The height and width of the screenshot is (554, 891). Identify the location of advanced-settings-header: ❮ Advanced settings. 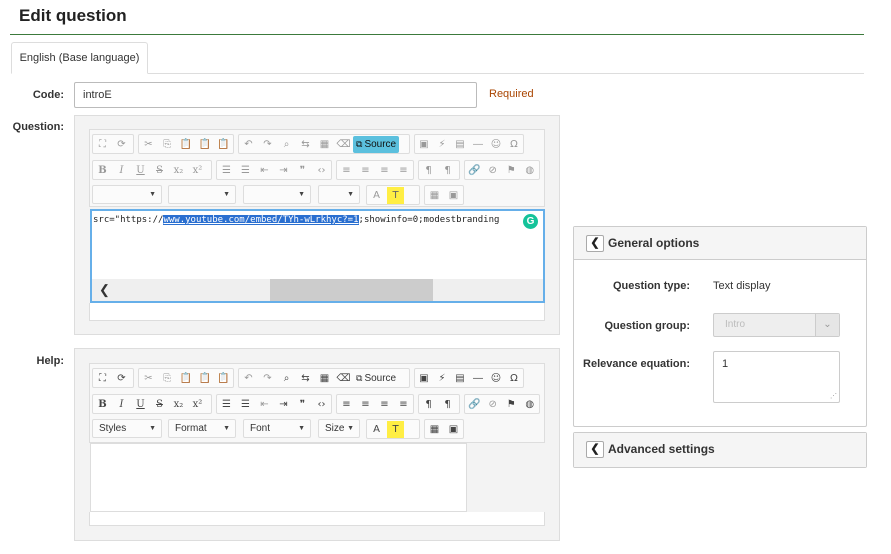
(720, 450).